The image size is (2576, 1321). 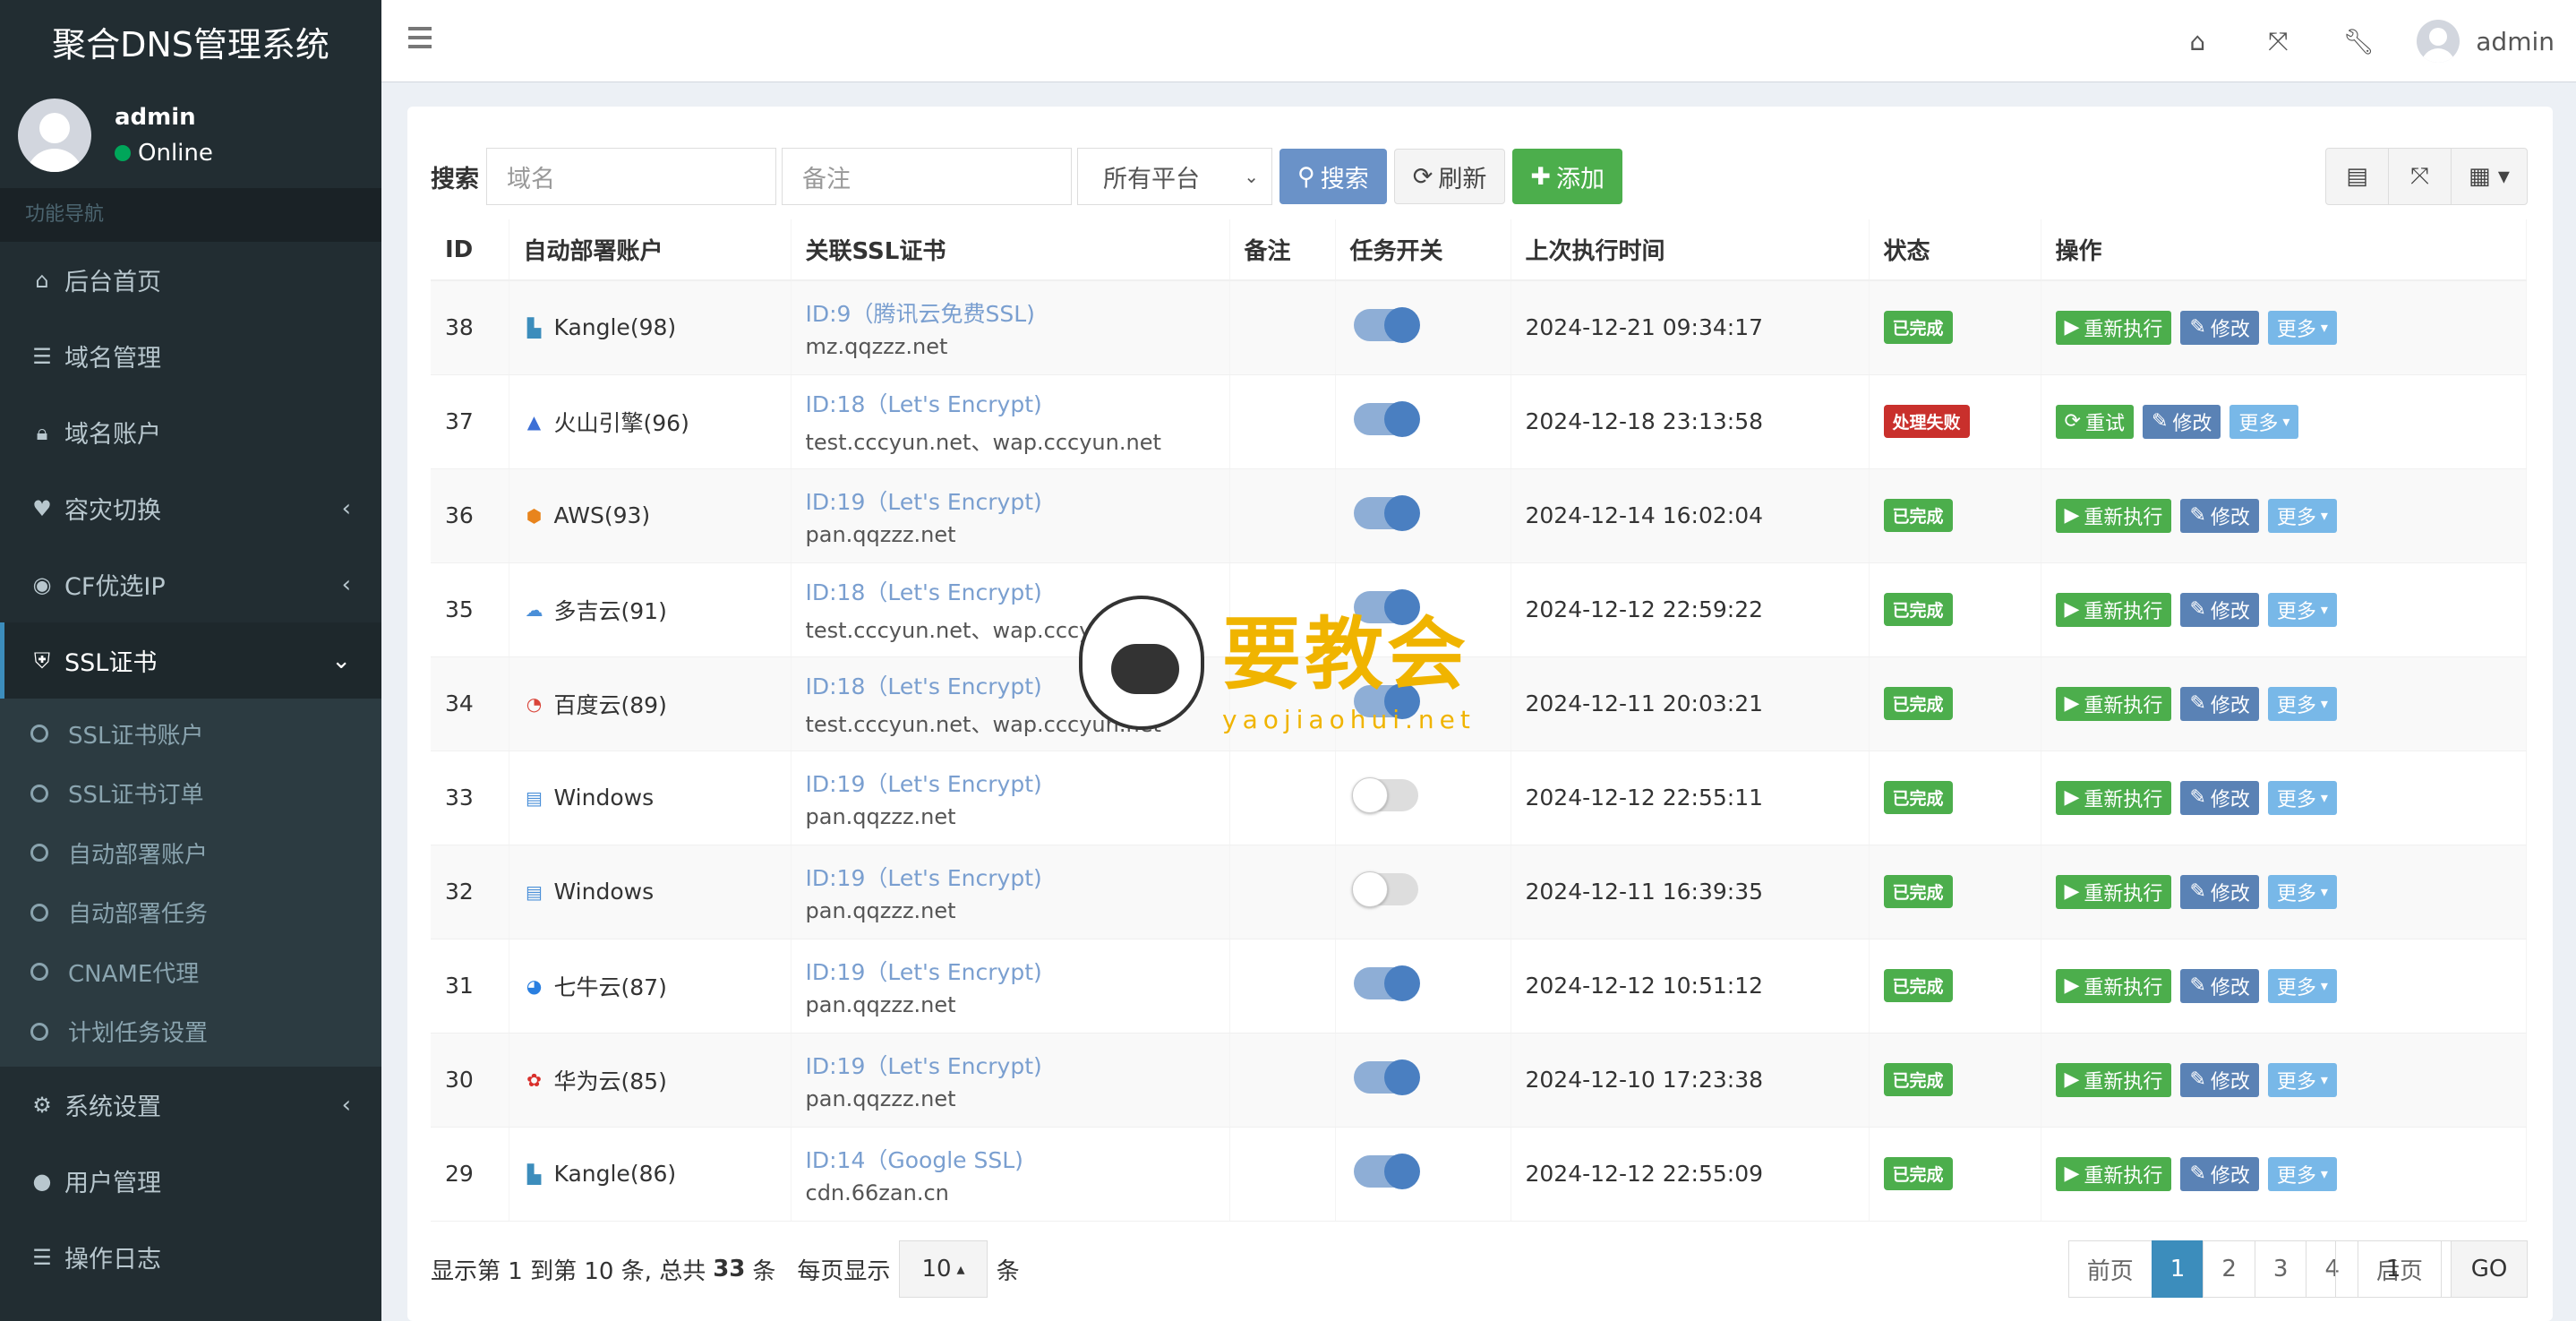 What do you see at coordinates (1690, 250) in the screenshot?
I see `col-header: 上次执行时间` at bounding box center [1690, 250].